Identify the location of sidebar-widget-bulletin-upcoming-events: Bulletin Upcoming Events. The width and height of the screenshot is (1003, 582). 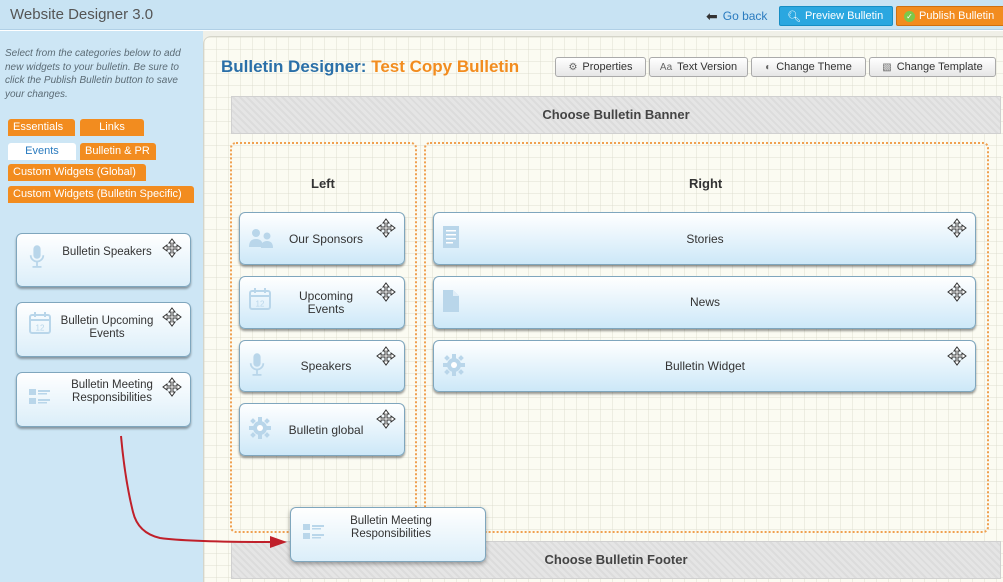
(103, 329).